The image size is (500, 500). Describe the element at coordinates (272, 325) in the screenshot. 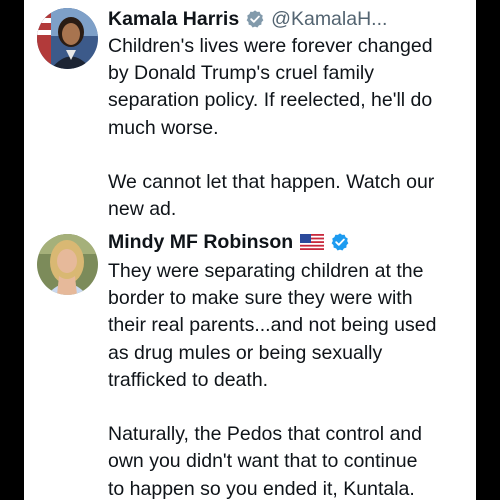

I see `post-text-line: their real parents...and not being used` at that location.